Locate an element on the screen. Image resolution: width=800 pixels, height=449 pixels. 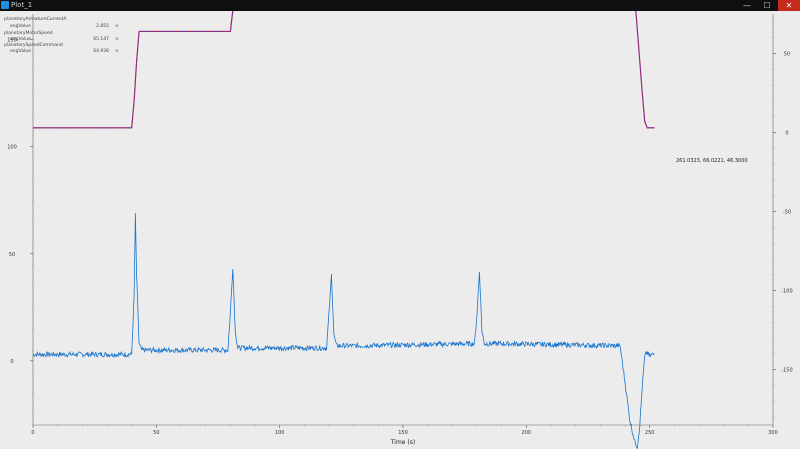
right-y-tick-label: -100 is located at coordinates (786, 292).